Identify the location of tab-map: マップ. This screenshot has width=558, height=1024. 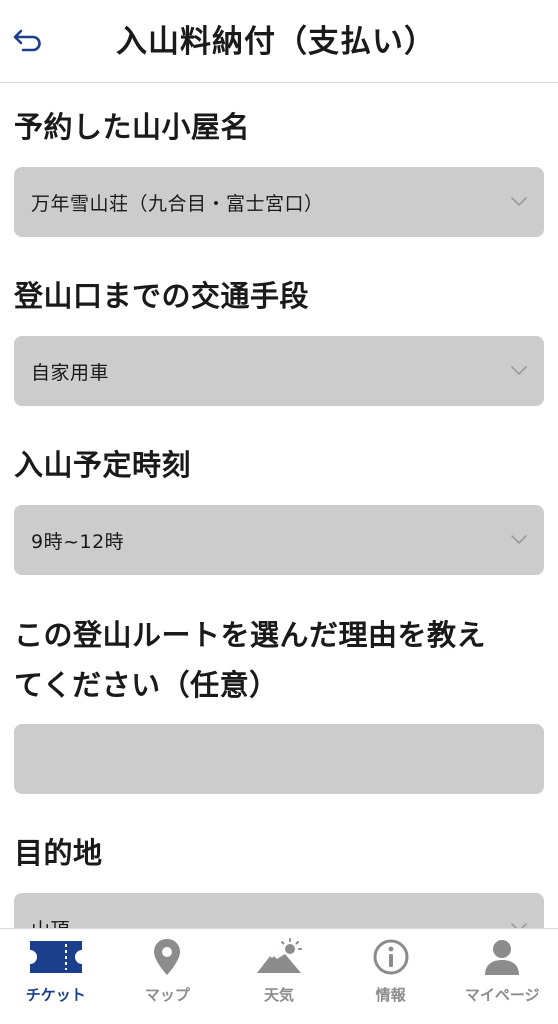
(168, 976).